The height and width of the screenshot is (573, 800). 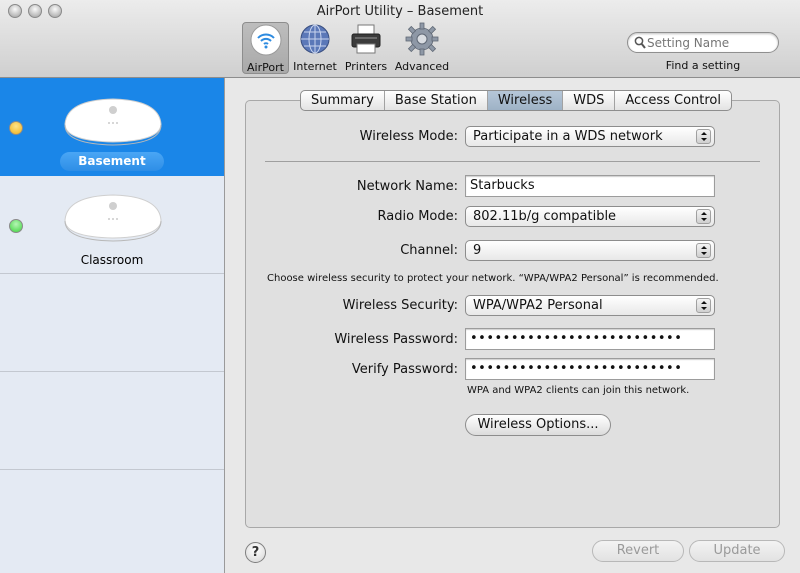 What do you see at coordinates (512, 161) in the screenshot?
I see `section-divider` at bounding box center [512, 161].